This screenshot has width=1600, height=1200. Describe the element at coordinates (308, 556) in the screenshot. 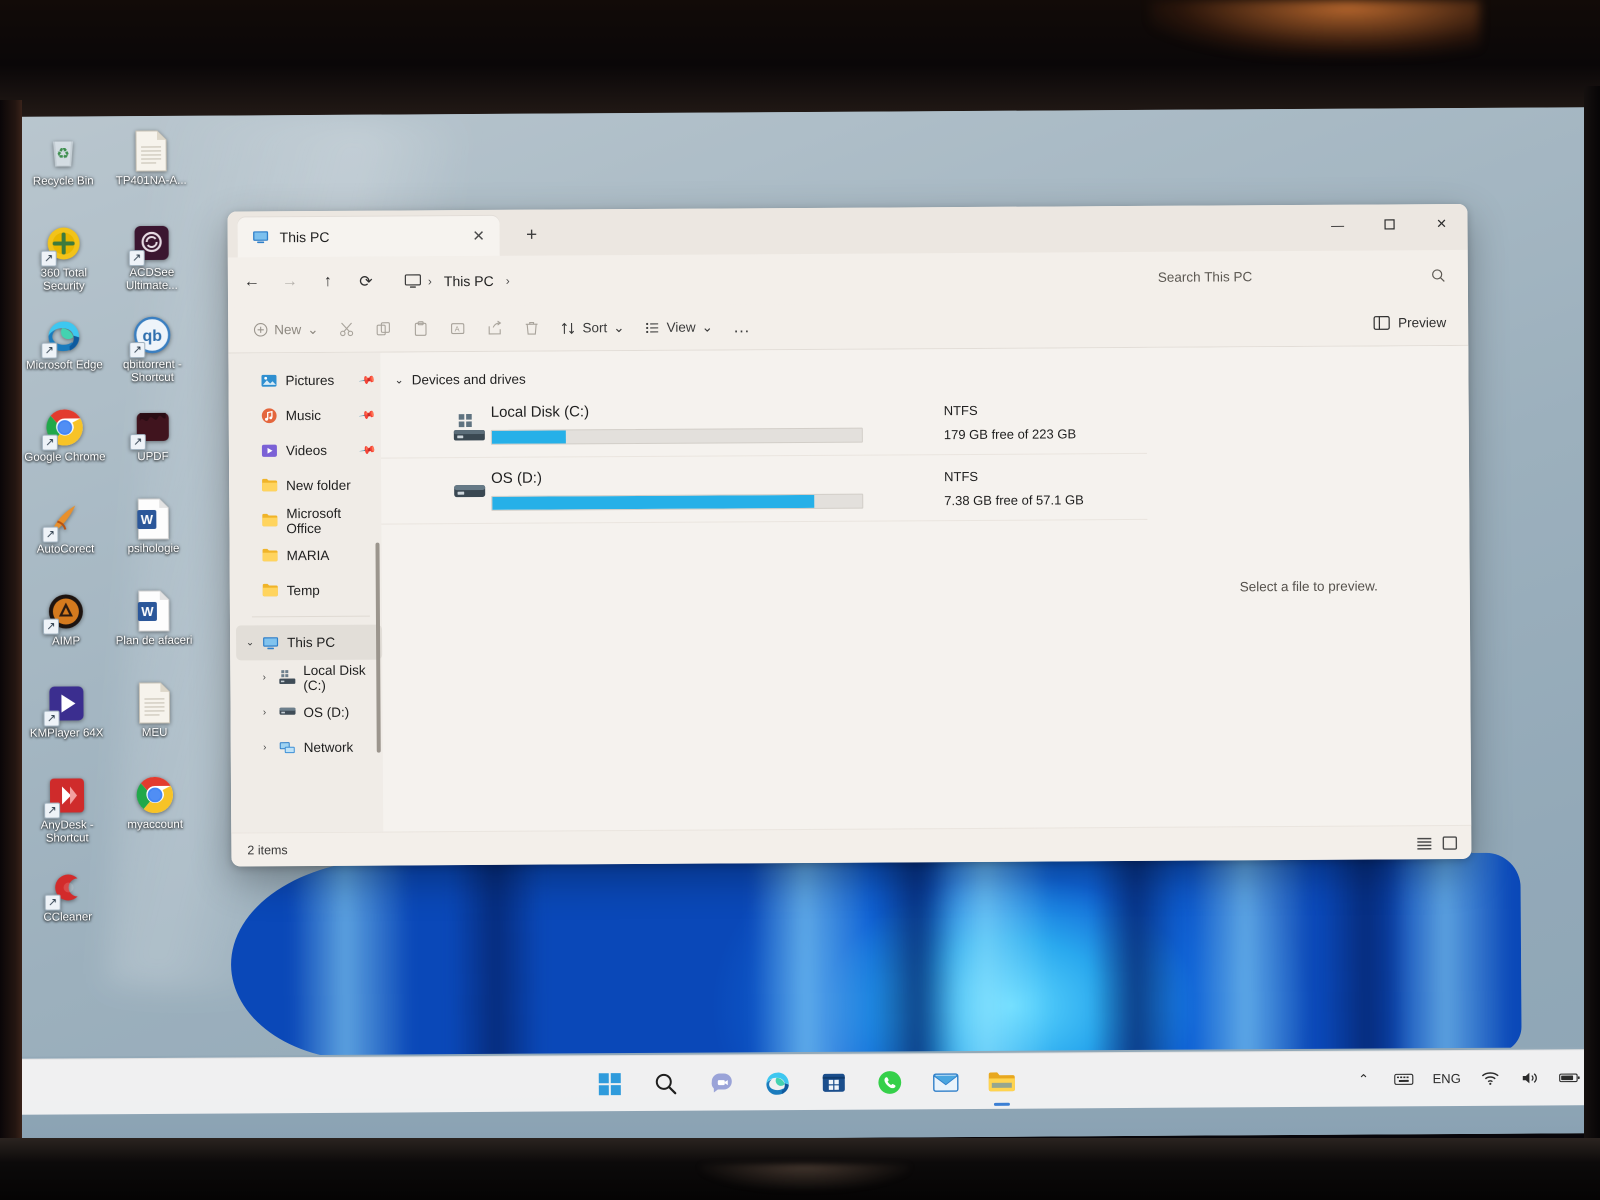

I see `sidebar-item-maria: MARIA` at that location.